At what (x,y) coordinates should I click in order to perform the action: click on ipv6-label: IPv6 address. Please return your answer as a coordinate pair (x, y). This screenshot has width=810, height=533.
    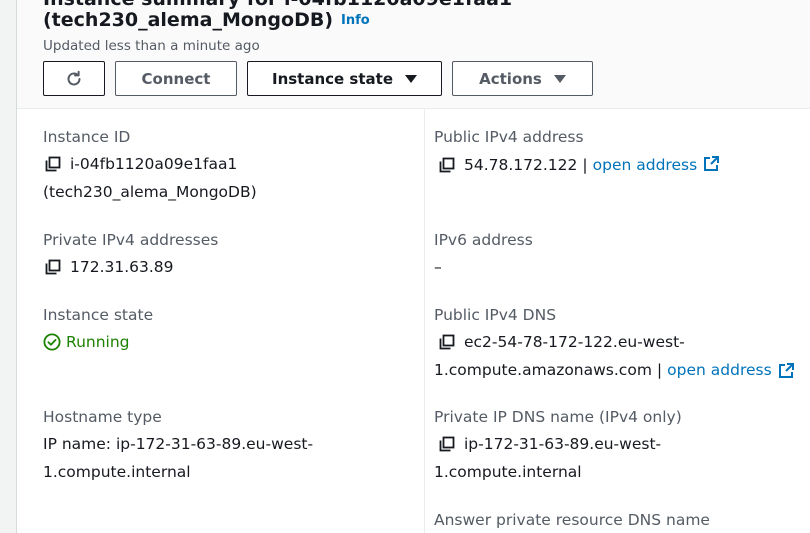
    Looking at the image, I should click on (483, 240).